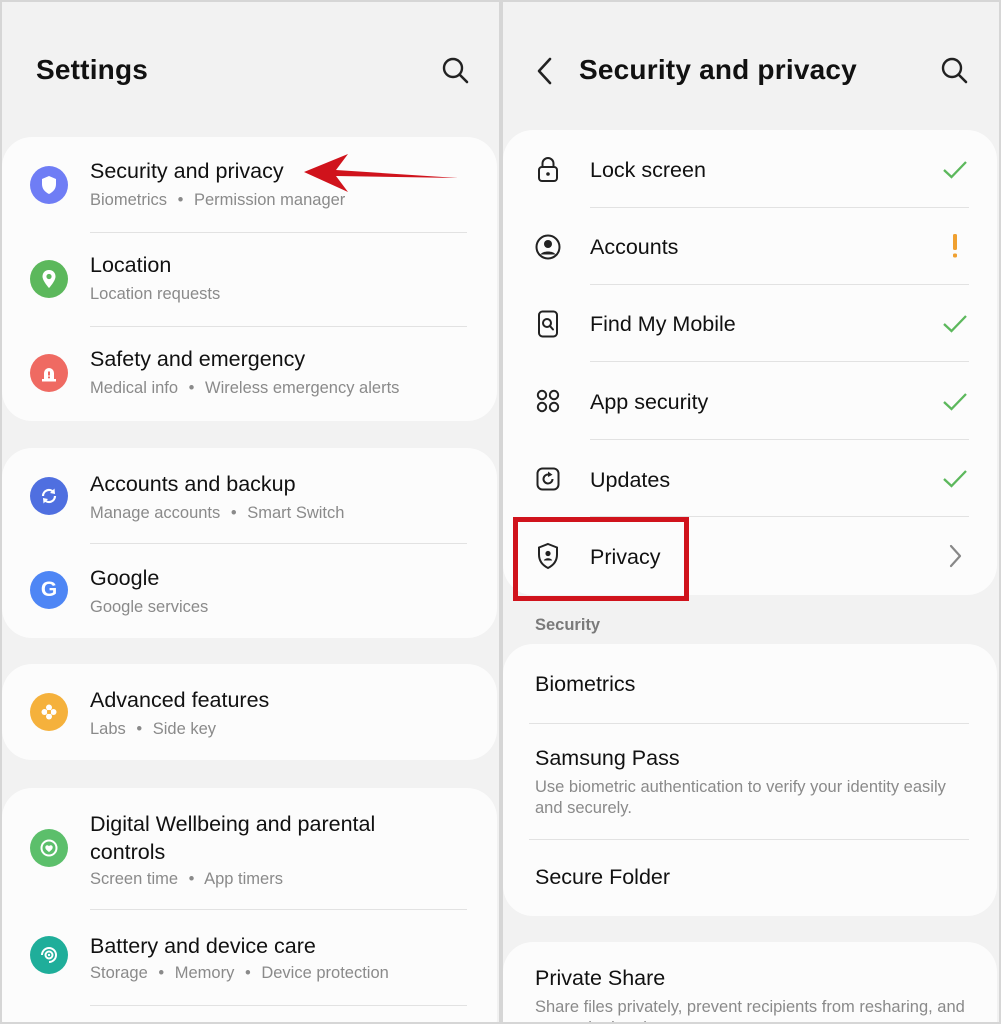 This screenshot has height=1024, width=1001. I want to click on item-subtitle: Manage accounts • Smart Switch, so click(217, 513).